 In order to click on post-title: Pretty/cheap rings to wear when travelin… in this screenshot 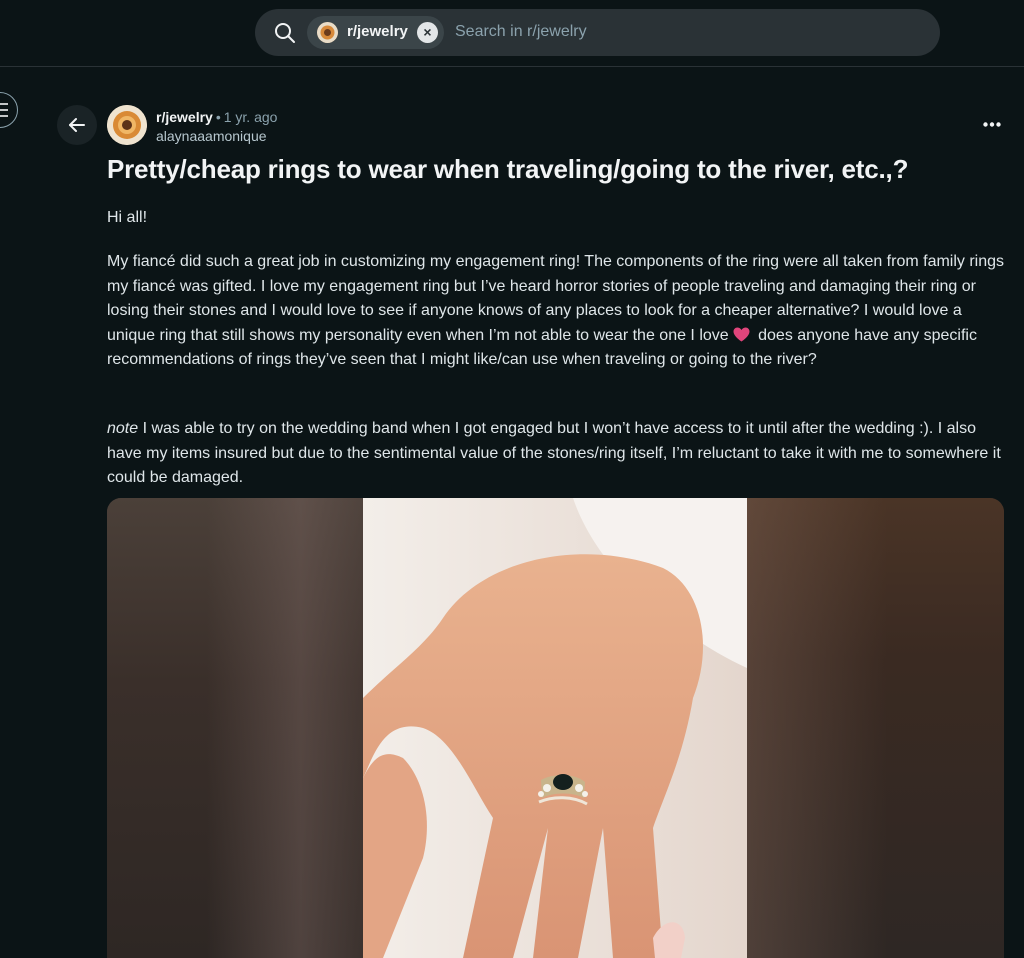, I will do `click(508, 169)`.